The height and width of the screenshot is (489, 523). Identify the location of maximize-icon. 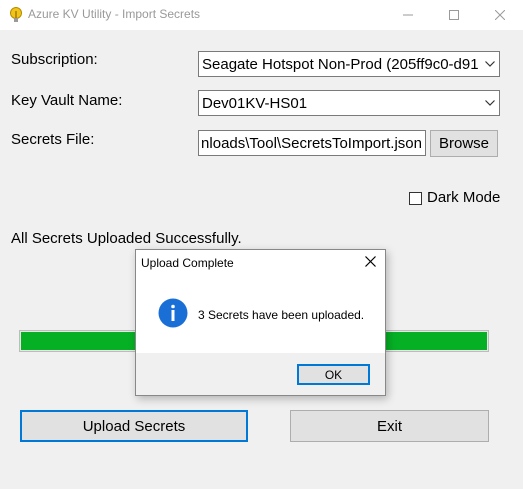
(454, 15).